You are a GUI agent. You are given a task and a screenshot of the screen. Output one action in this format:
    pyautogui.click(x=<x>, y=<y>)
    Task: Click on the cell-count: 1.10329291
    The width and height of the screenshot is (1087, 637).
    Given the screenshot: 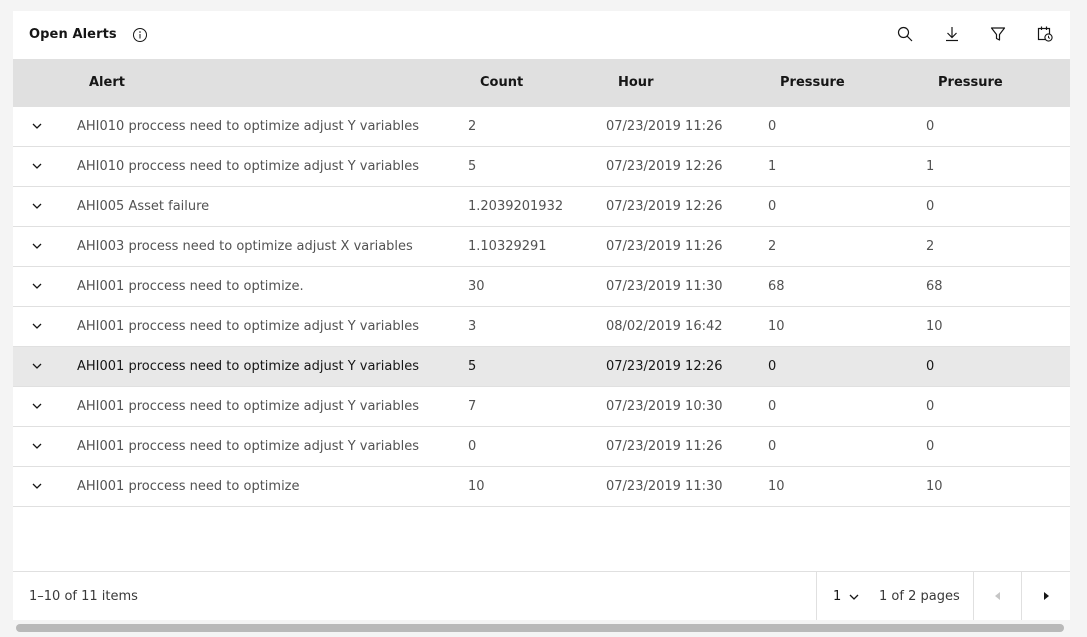 What is the action you would take?
    pyautogui.click(x=507, y=246)
    